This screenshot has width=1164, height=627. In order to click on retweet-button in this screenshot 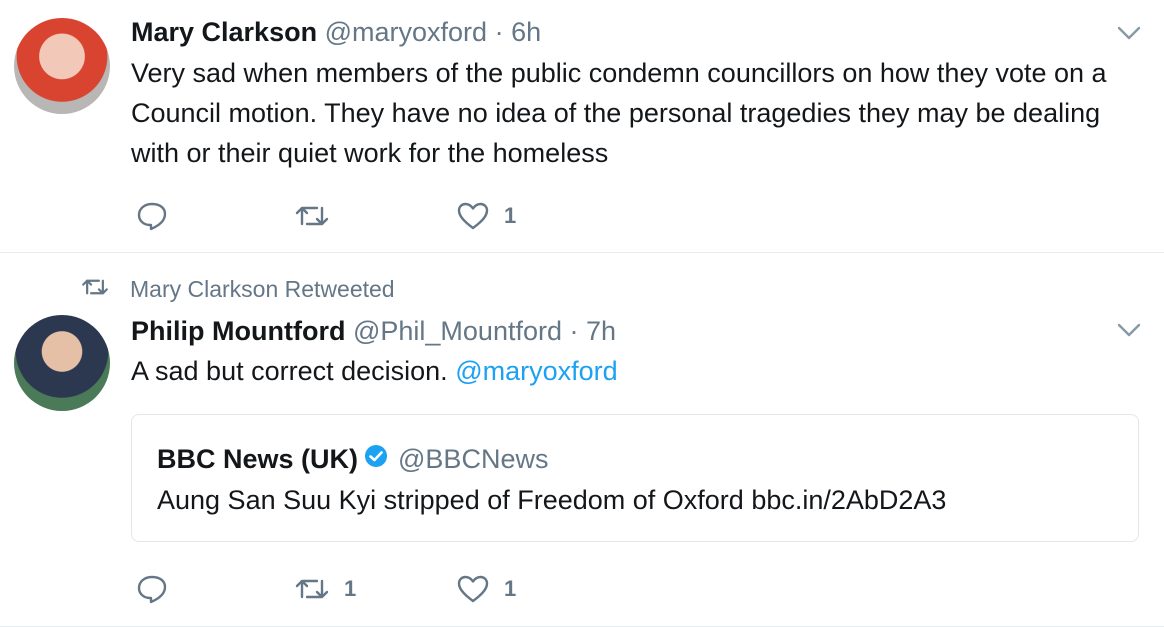, I will do `click(319, 216)`.